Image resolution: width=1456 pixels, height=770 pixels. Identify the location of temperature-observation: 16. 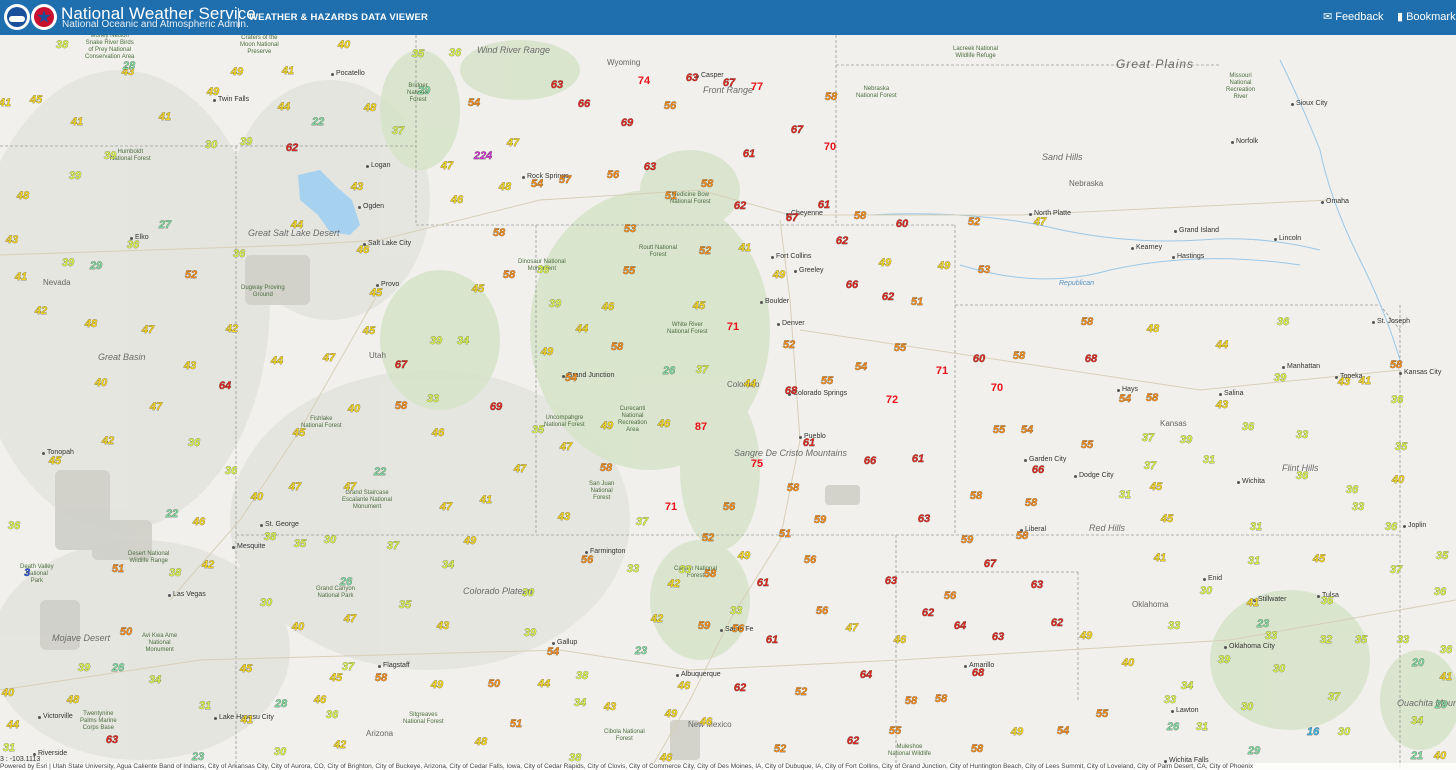
(1313, 732).